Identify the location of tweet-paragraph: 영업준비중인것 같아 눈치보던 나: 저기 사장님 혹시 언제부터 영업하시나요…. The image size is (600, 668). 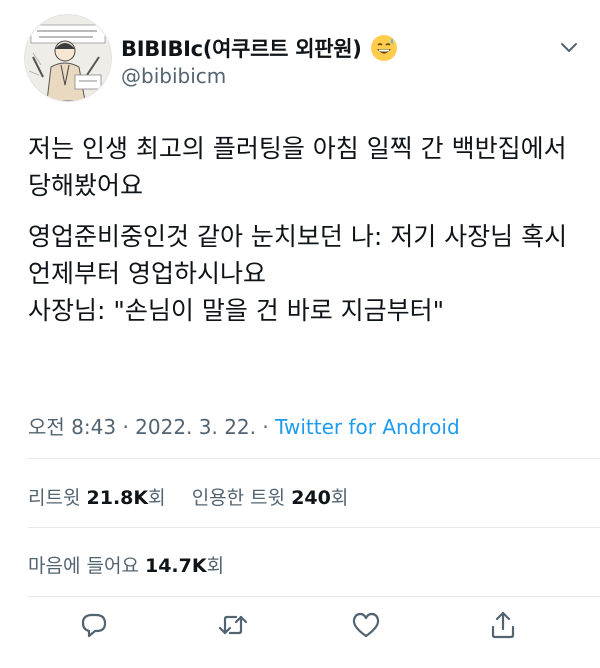
(298, 273).